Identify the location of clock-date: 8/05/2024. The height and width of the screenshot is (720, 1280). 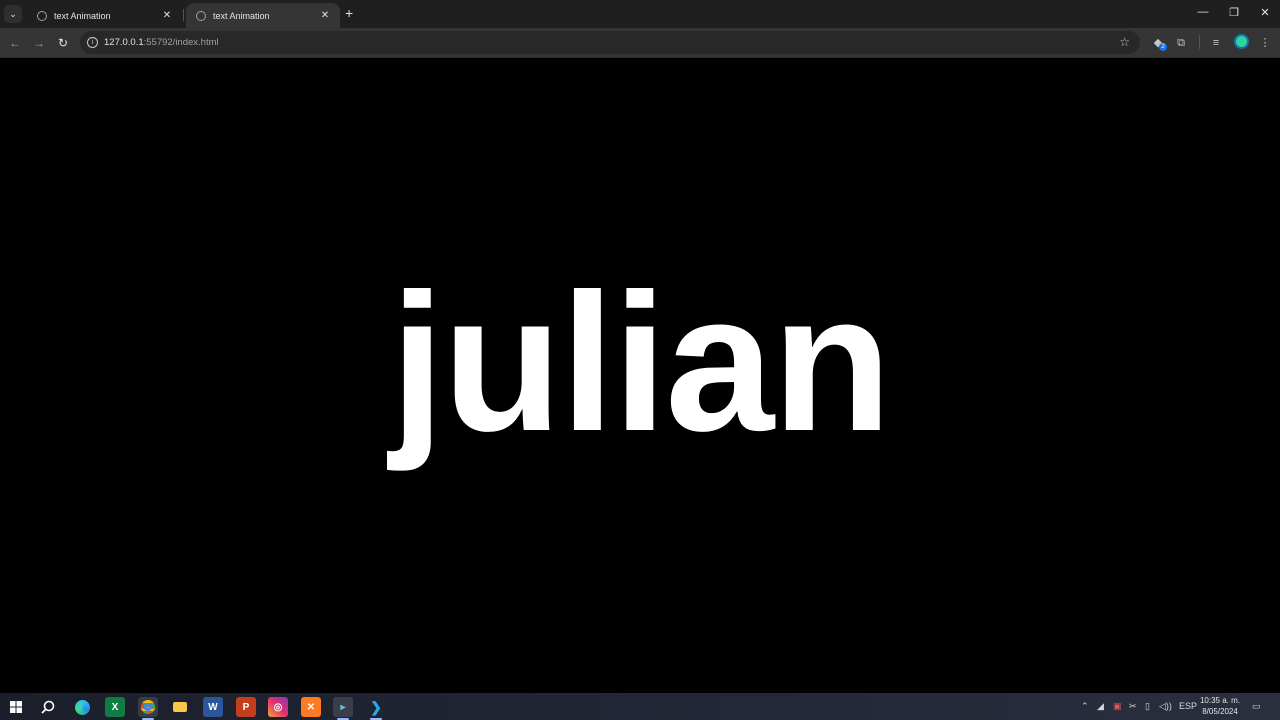
(1220, 711).